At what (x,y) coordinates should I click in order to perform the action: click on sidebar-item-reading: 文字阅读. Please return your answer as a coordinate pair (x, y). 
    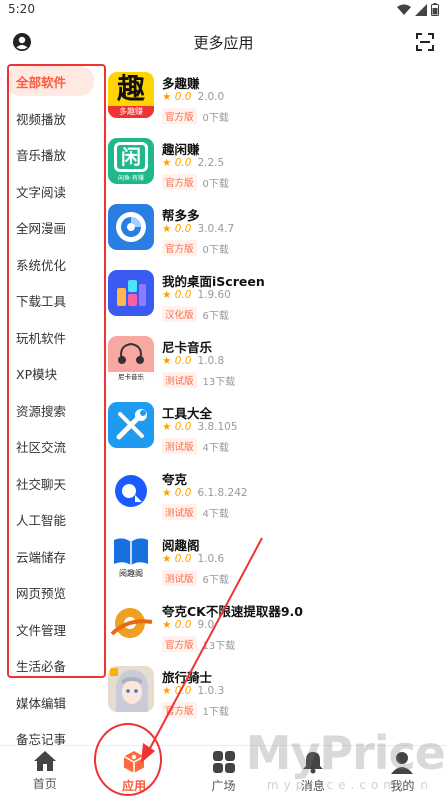
    Looking at the image, I should click on (50, 191).